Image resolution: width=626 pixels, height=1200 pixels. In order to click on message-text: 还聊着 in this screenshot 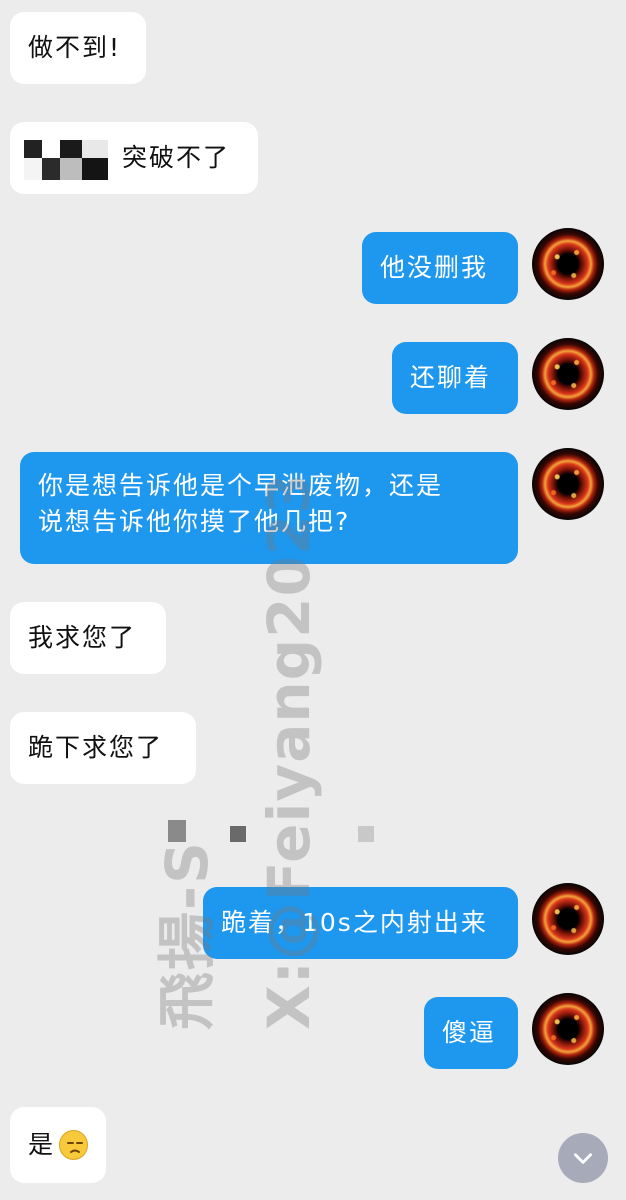, I will do `click(451, 377)`.